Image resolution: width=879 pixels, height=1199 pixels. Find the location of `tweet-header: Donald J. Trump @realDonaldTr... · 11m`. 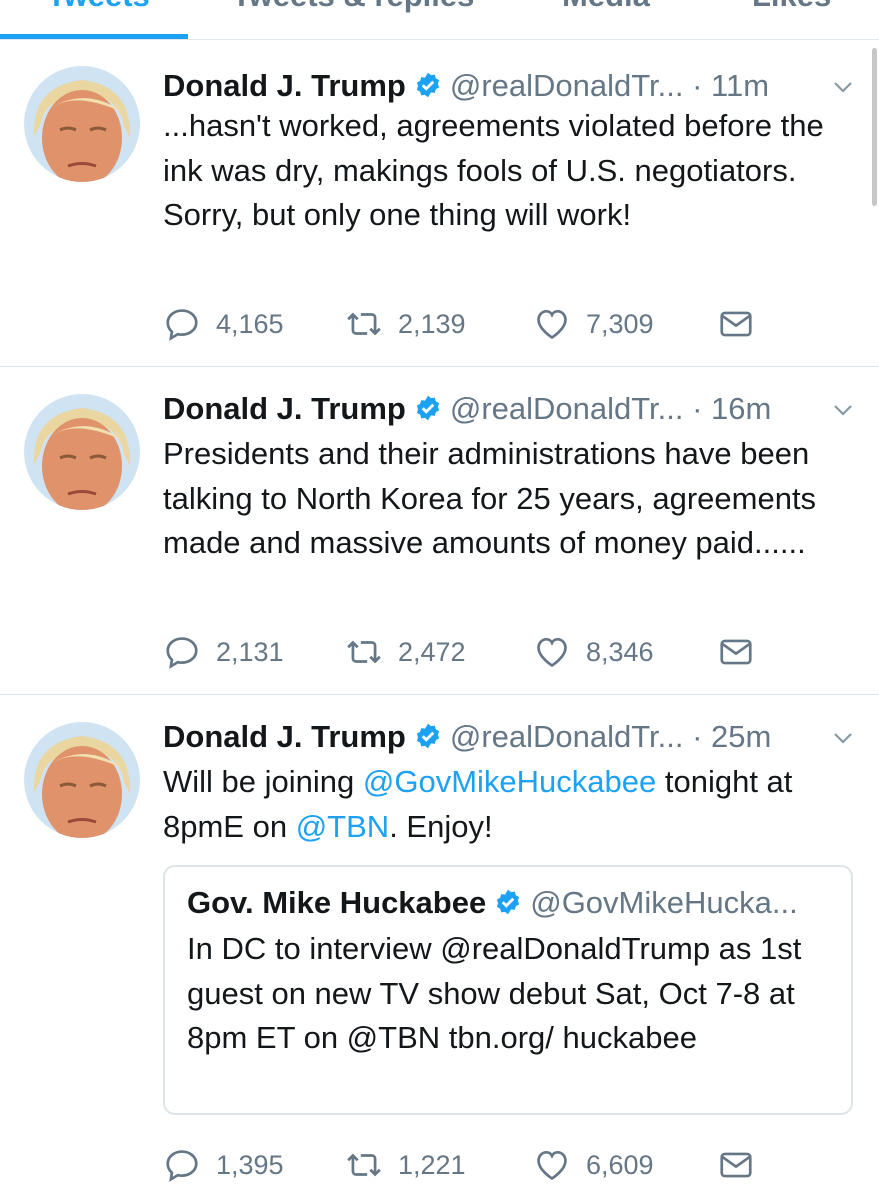

tweet-header: Donald J. Trump @realDonaldTr... · 11m is located at coordinates (466, 86).